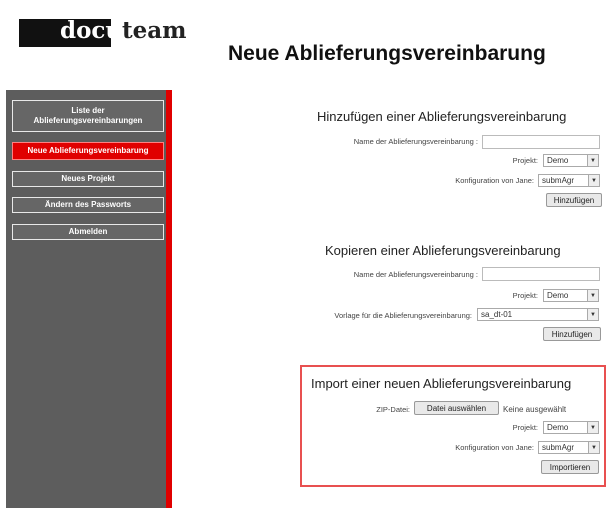  Describe the element at coordinates (154, 30) in the screenshot. I see `logo-text-team: team` at that location.